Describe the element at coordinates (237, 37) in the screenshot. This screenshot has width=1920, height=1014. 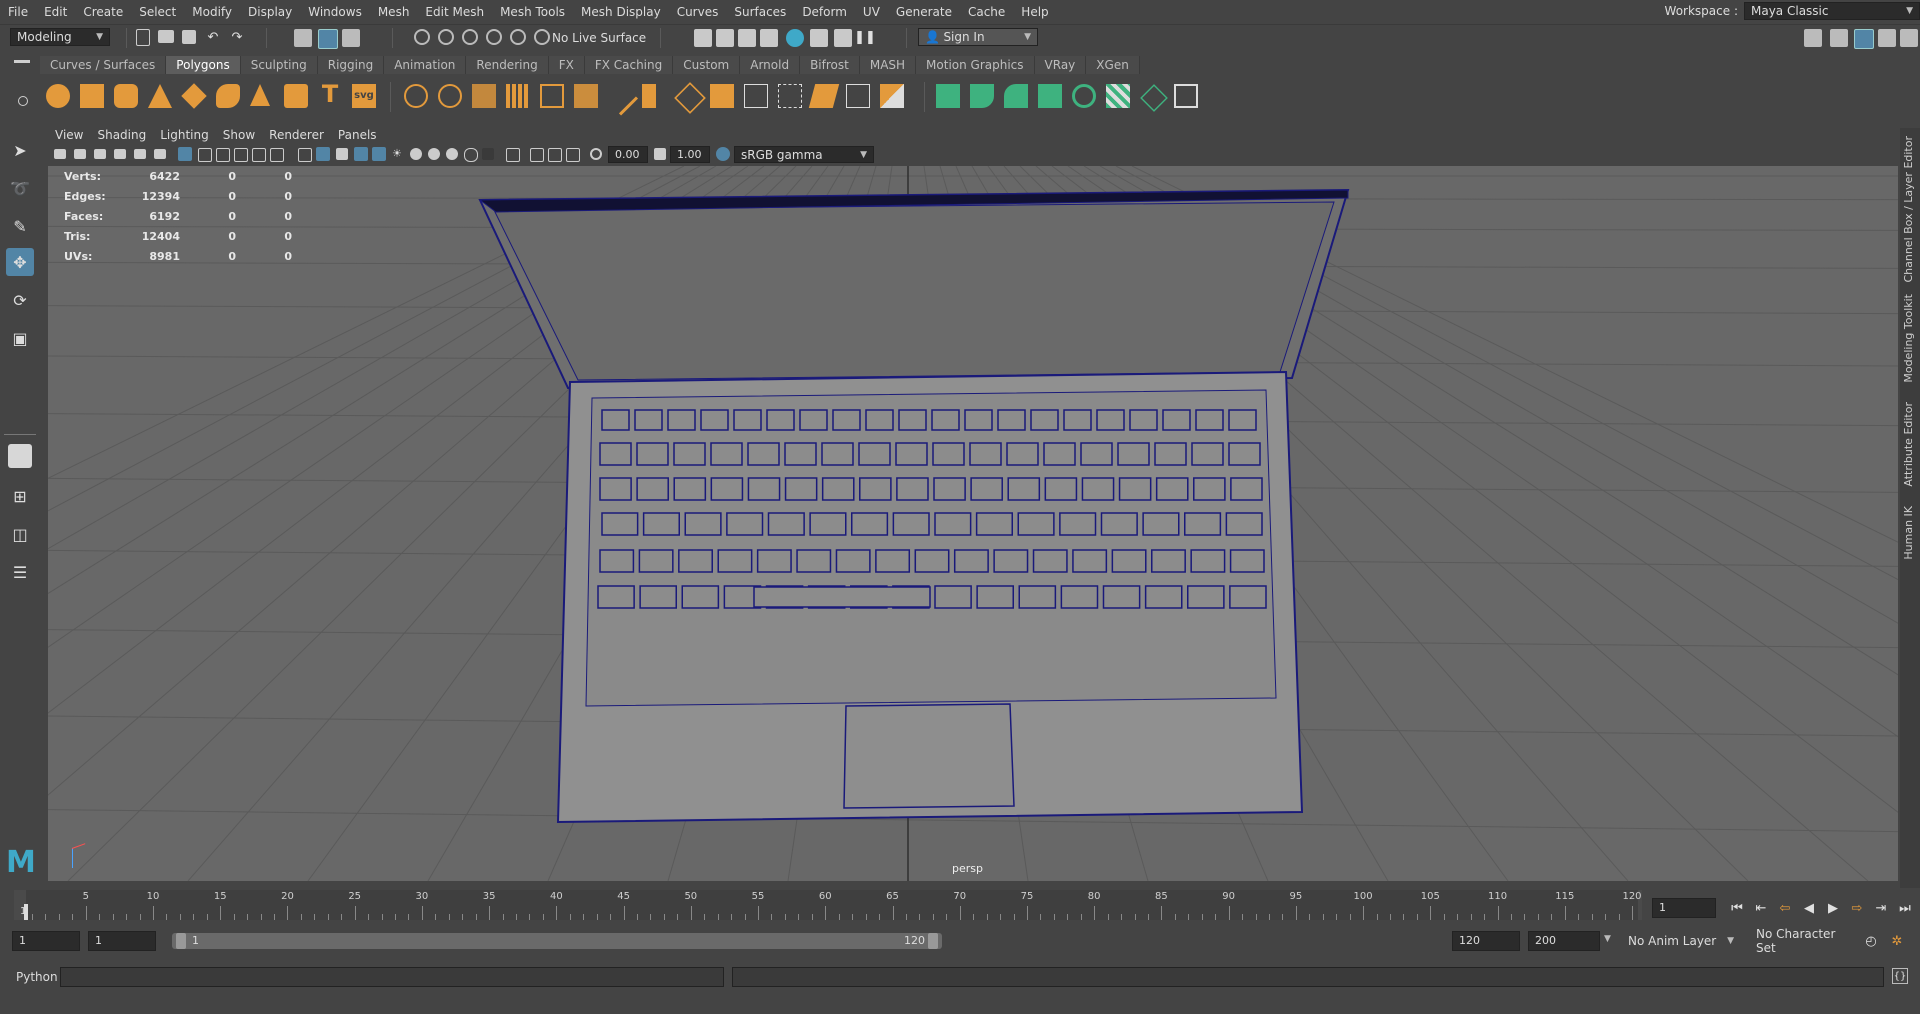
I see `redo-icon: ↷` at that location.